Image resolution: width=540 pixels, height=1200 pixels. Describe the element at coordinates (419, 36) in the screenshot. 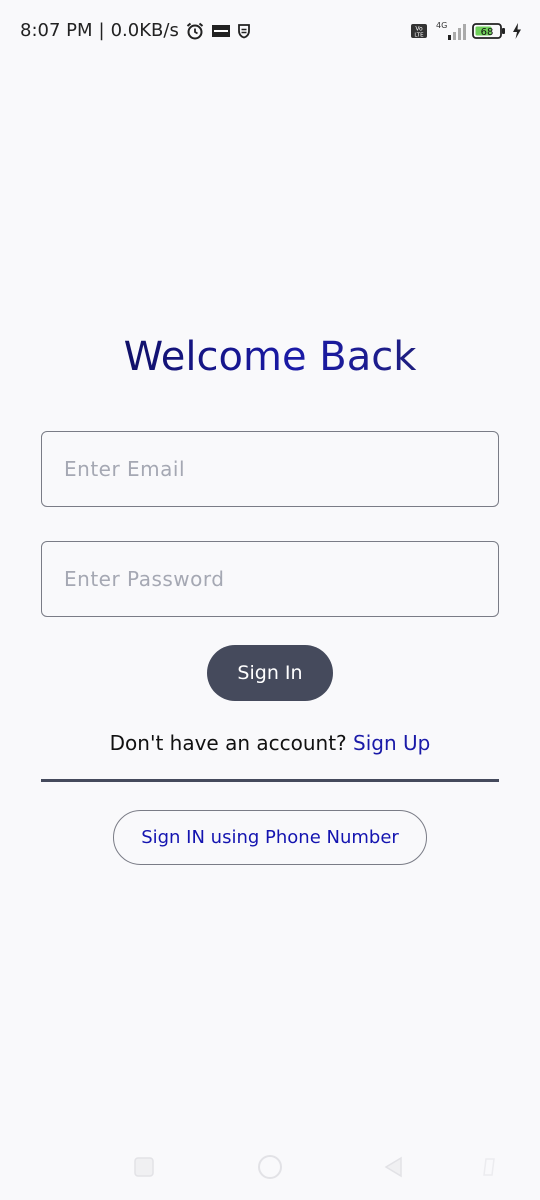

I see `svg-text: LTE` at that location.